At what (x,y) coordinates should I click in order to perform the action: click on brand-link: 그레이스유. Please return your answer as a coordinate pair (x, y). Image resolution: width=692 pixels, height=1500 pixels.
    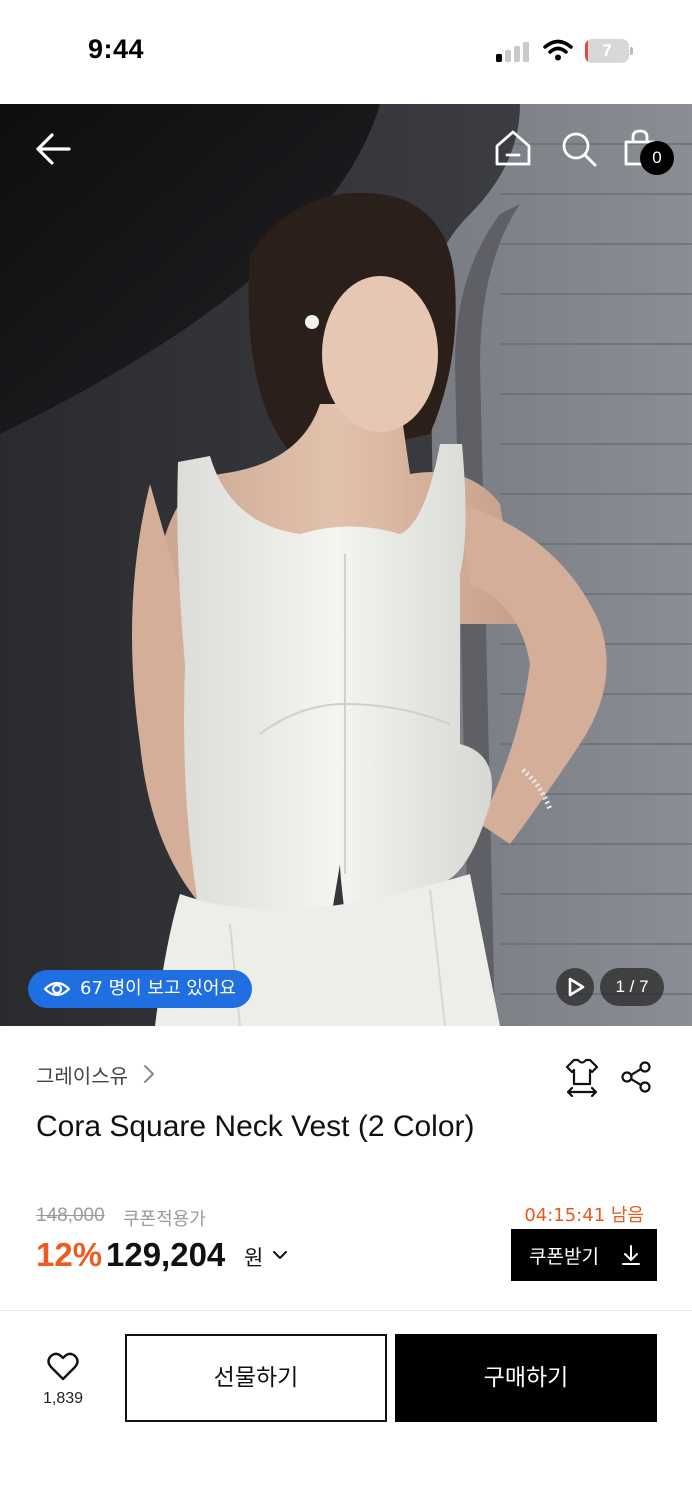
    Looking at the image, I should click on (82, 1074).